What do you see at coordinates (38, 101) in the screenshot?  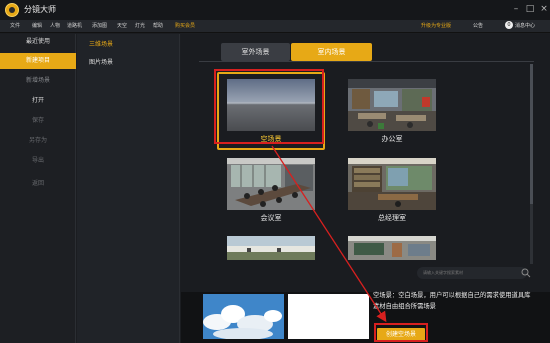 I see `sidebar-item-open: 打开` at bounding box center [38, 101].